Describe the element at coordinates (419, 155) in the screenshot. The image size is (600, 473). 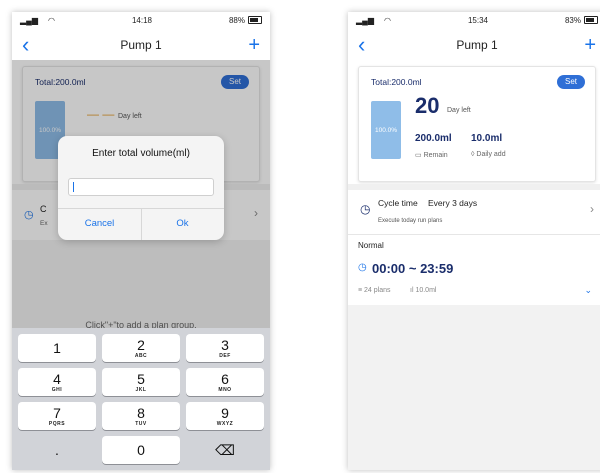
I see `box-icon: ▭` at that location.